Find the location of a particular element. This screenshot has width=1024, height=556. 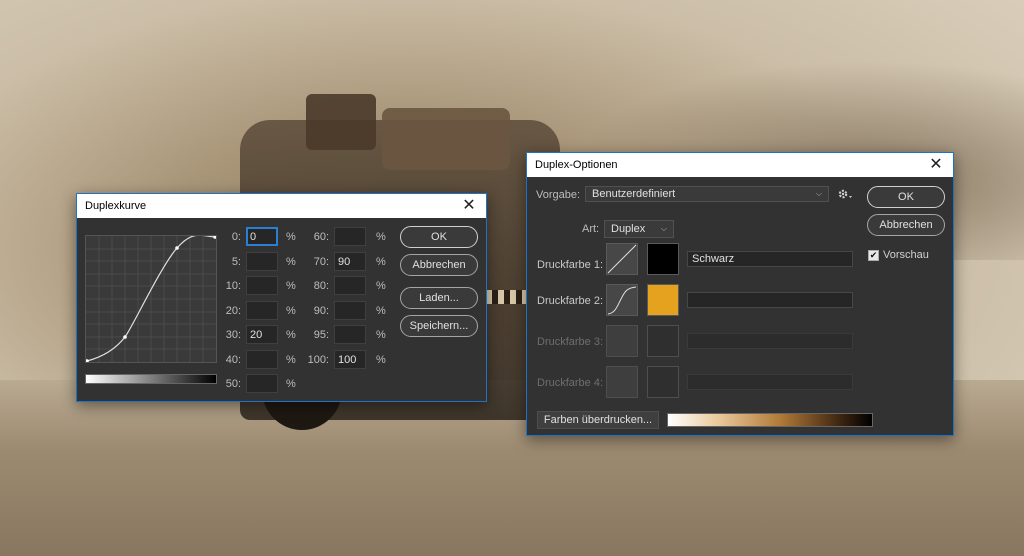

ink-3-curve-button is located at coordinates (622, 341).